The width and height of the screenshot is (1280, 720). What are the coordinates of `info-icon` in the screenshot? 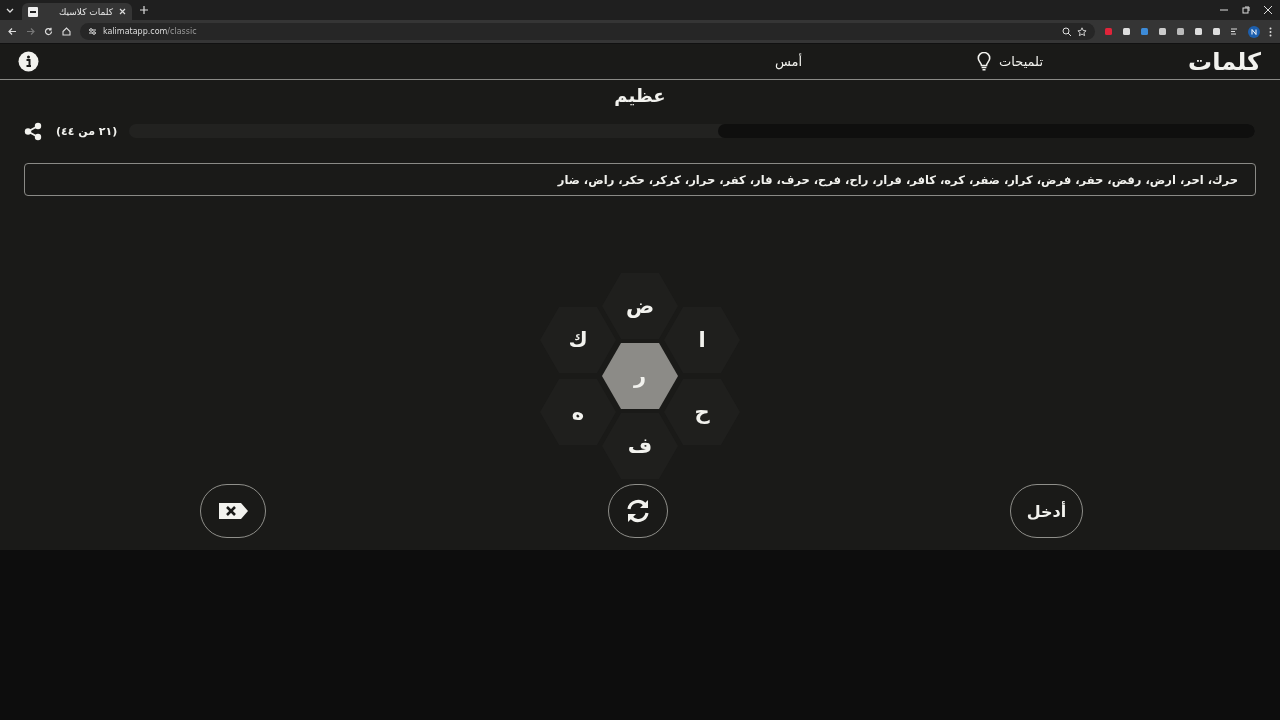 It's located at (28, 61).